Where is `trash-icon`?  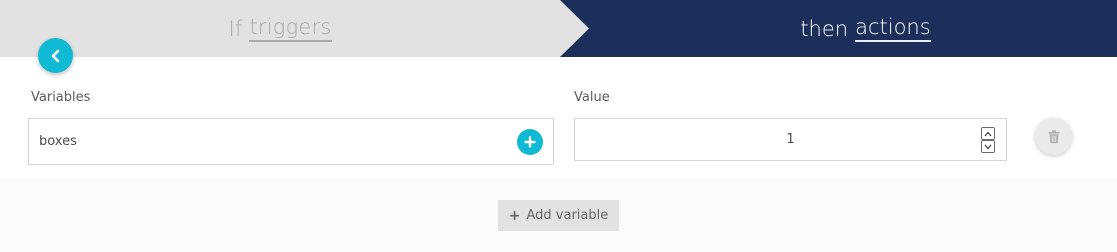
trash-icon is located at coordinates (1053, 136).